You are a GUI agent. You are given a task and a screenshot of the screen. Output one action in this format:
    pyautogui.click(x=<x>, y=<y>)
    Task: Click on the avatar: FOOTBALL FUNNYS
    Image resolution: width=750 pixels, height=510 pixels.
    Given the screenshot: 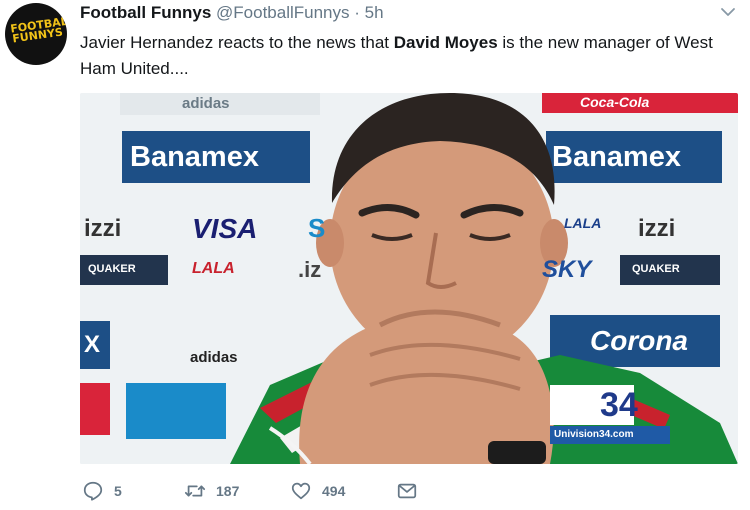 What is the action you would take?
    pyautogui.click(x=36, y=34)
    